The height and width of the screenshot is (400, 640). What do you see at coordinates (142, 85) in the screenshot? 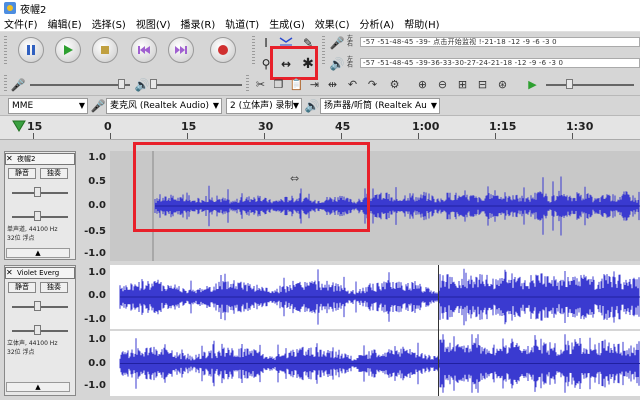
I see `output-volume-icon: 🔊` at bounding box center [142, 85].